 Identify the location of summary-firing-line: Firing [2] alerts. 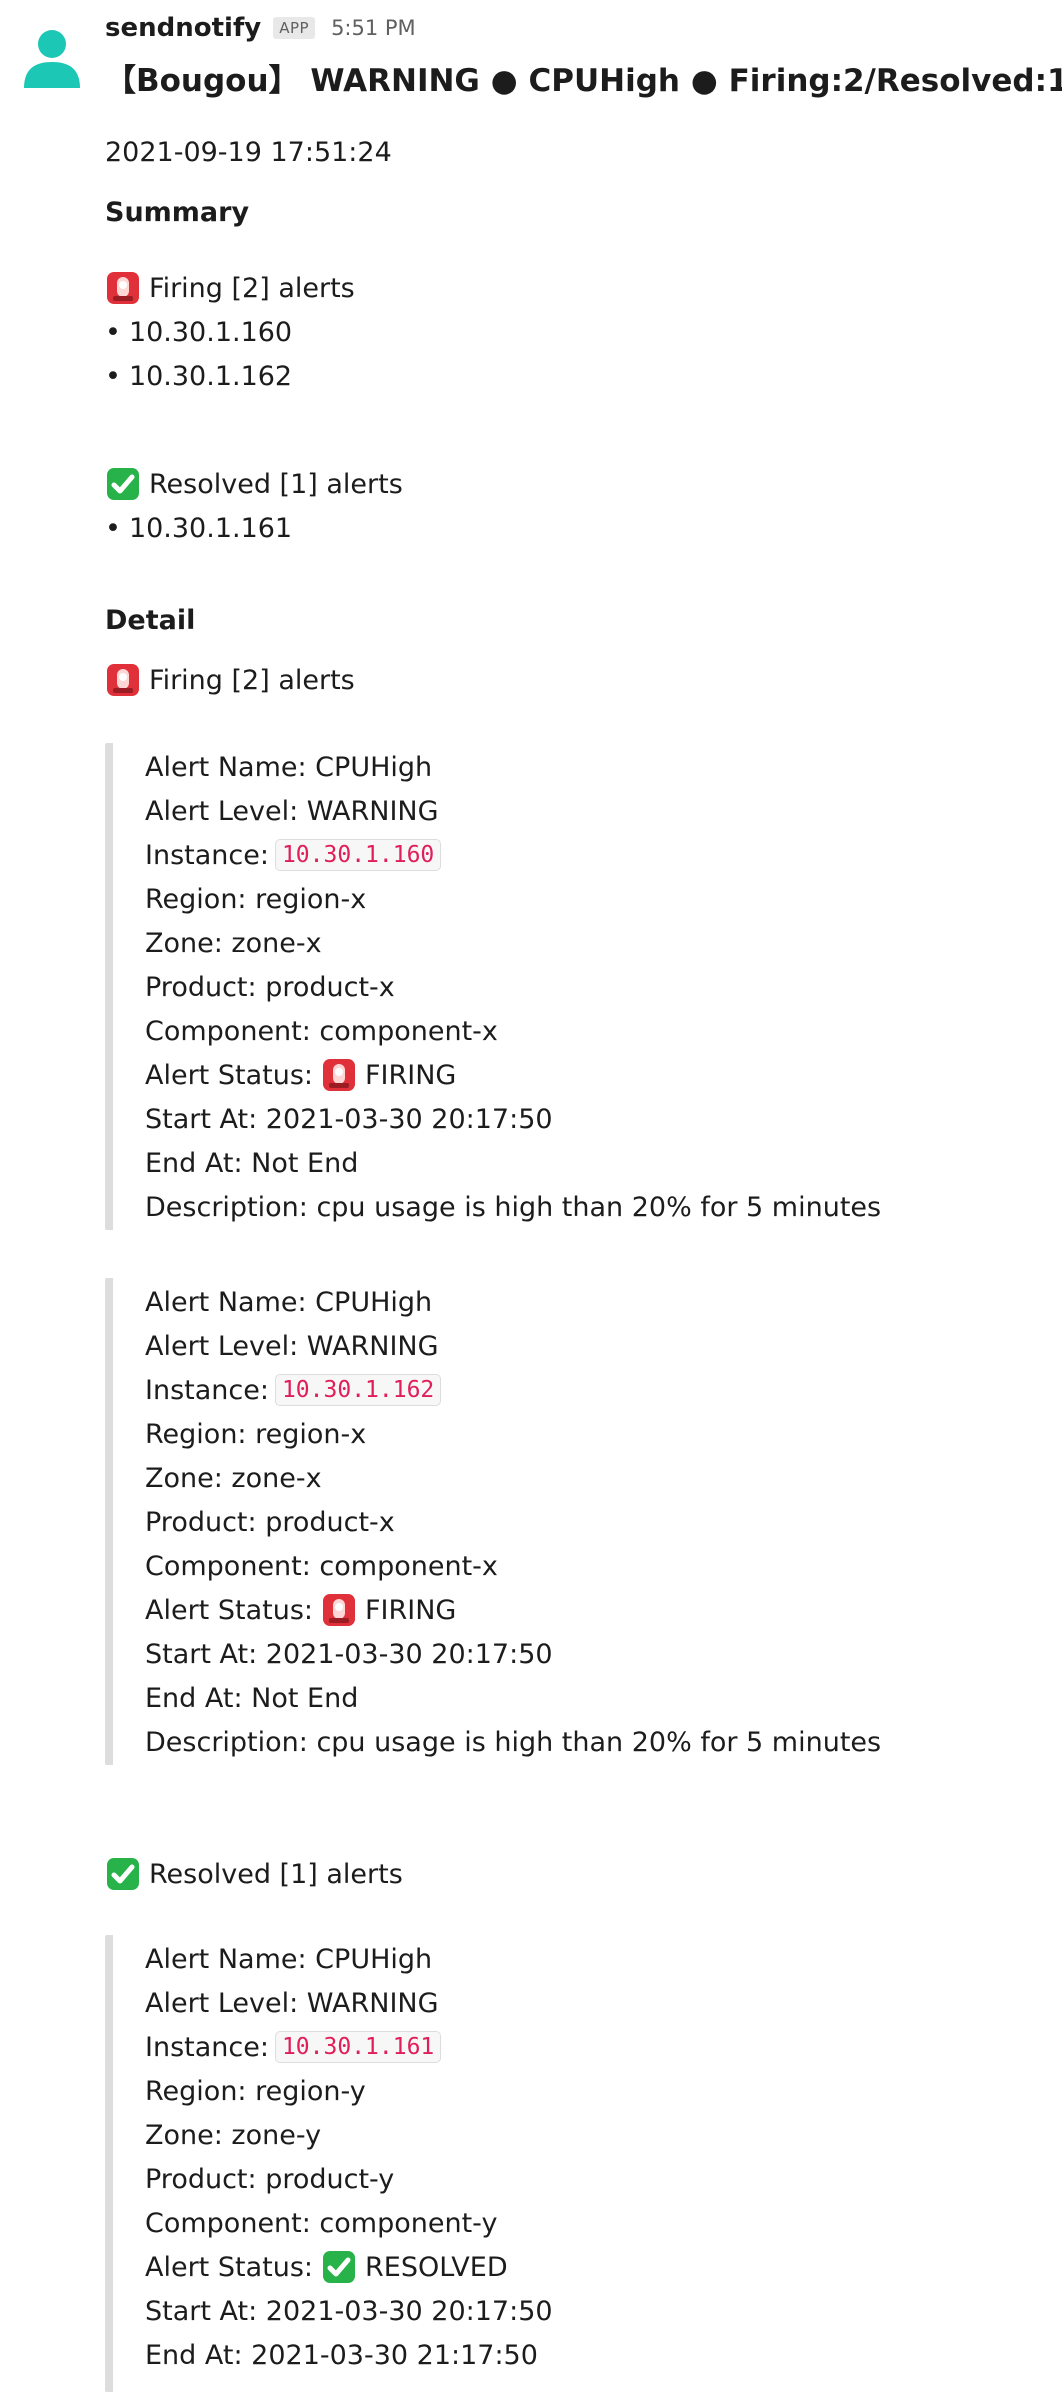
(230, 288).